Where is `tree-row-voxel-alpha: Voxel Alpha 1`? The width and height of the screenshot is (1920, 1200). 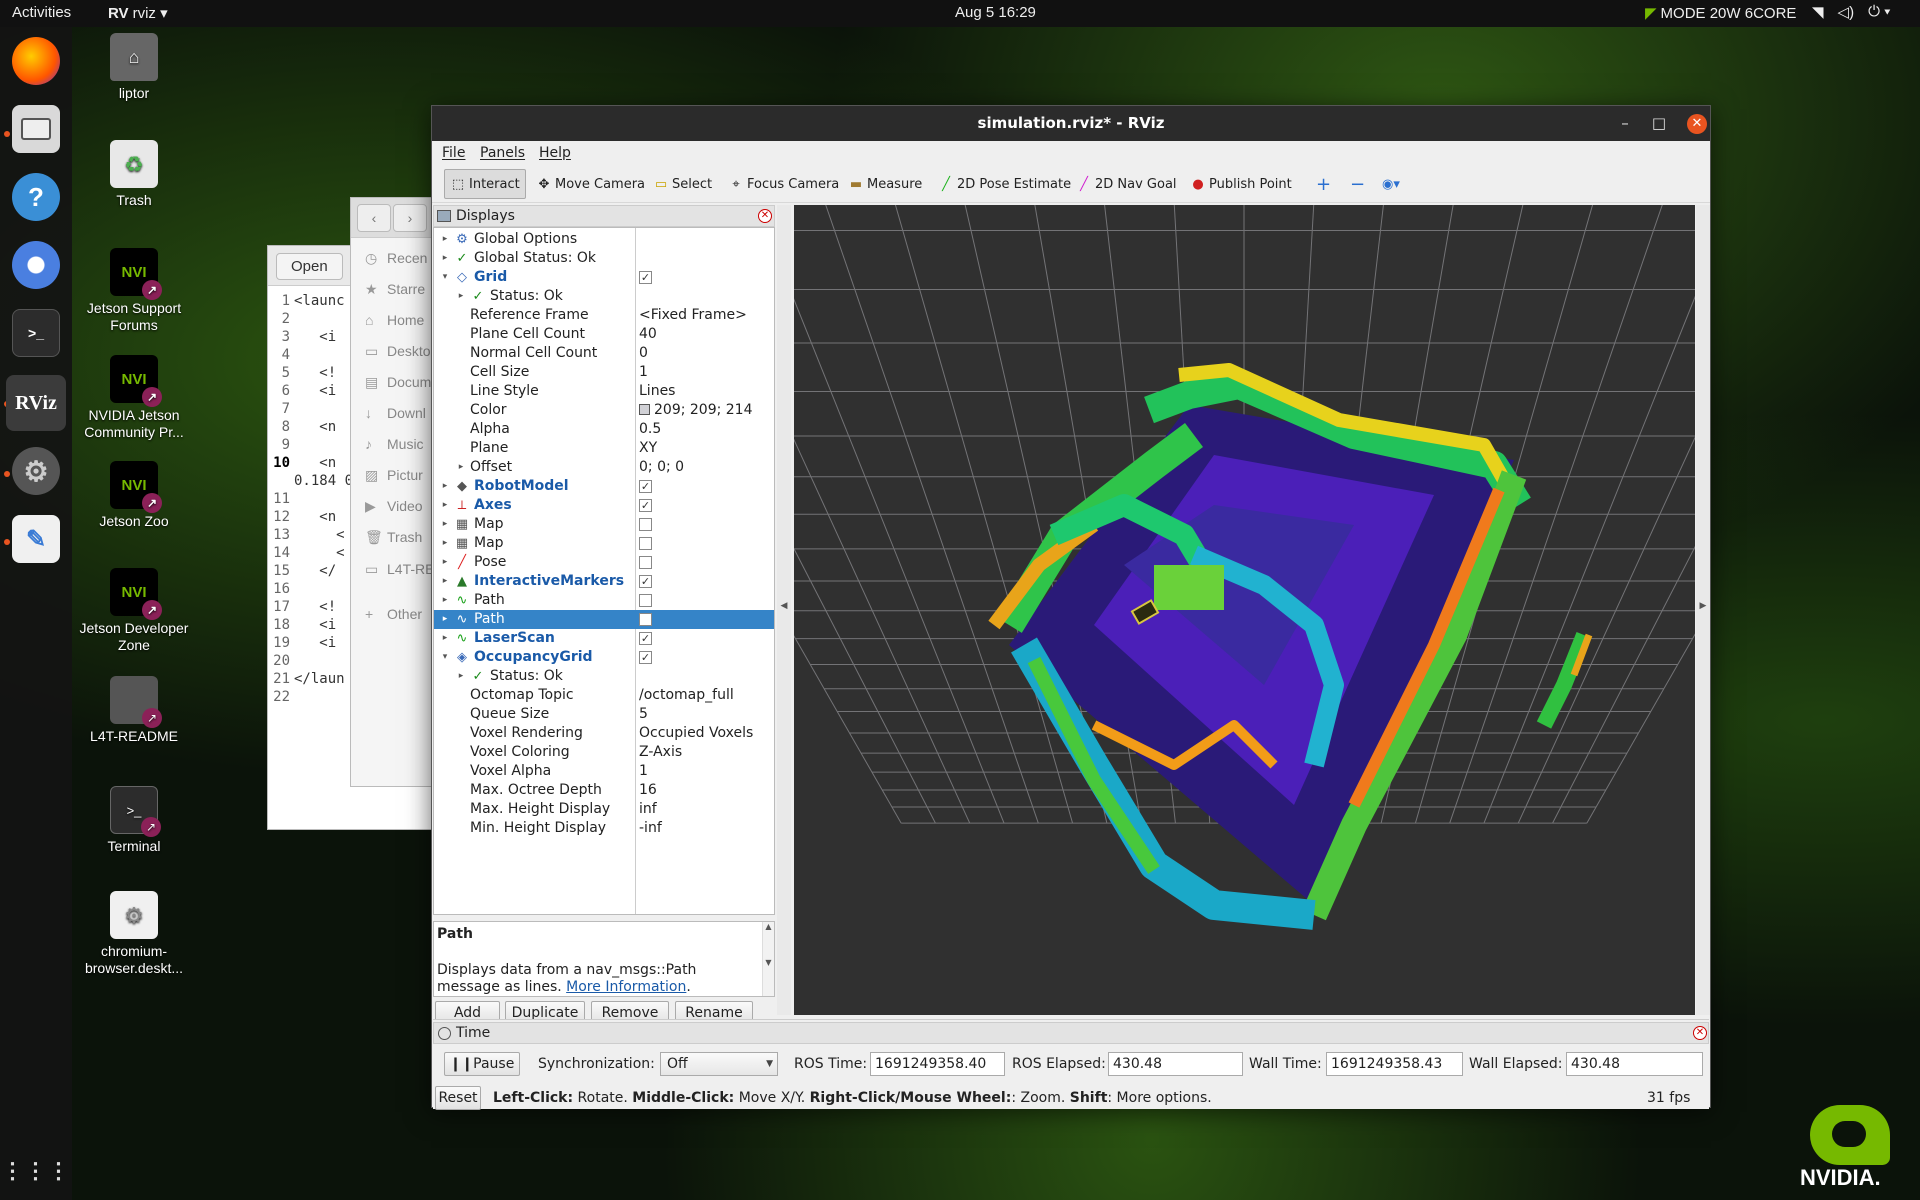
tree-row-voxel-alpha: Voxel Alpha 1 is located at coordinates (604, 771).